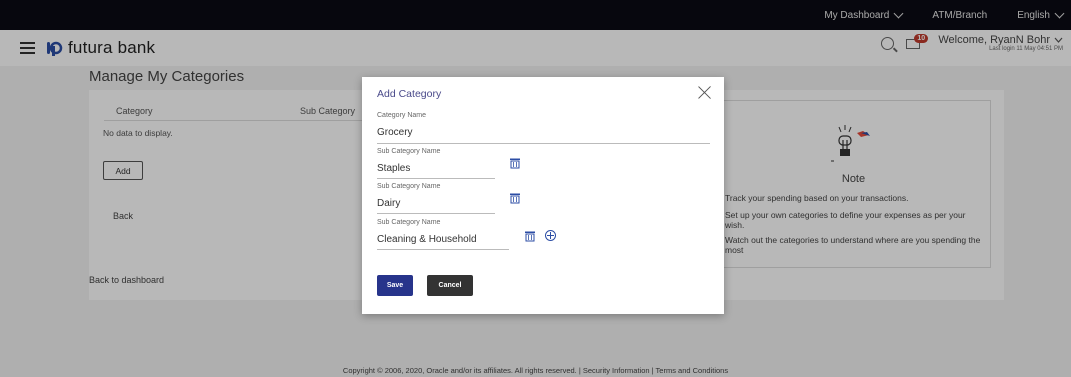 The height and width of the screenshot is (377, 1071). Describe the element at coordinates (395, 285) in the screenshot. I see `save-button: Save` at that location.